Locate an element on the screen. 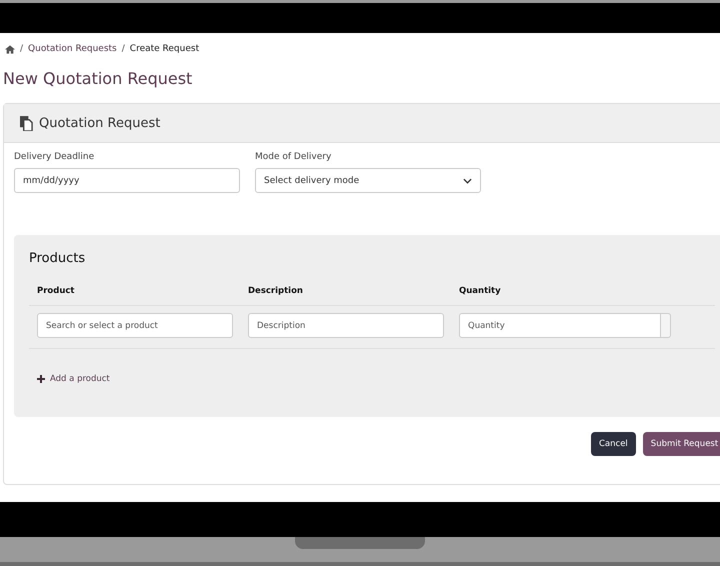 Image resolution: width=720 pixels, height=566 pixels. delivery-mode-select: Select delivery mode is located at coordinates (368, 180).